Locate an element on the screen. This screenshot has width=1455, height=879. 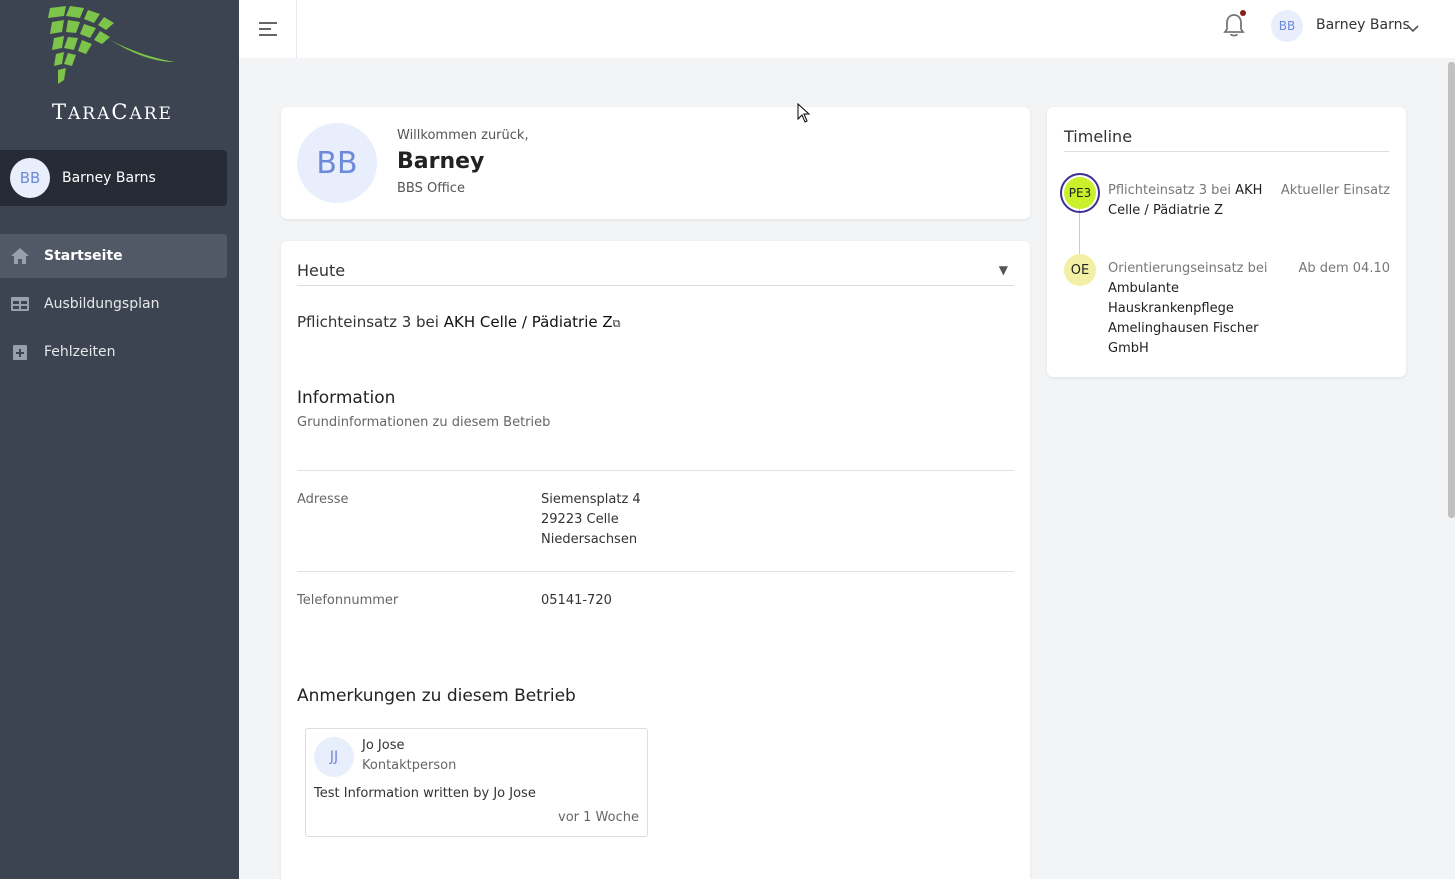
topbar: BB Barney Barns is located at coordinates (847, 29).